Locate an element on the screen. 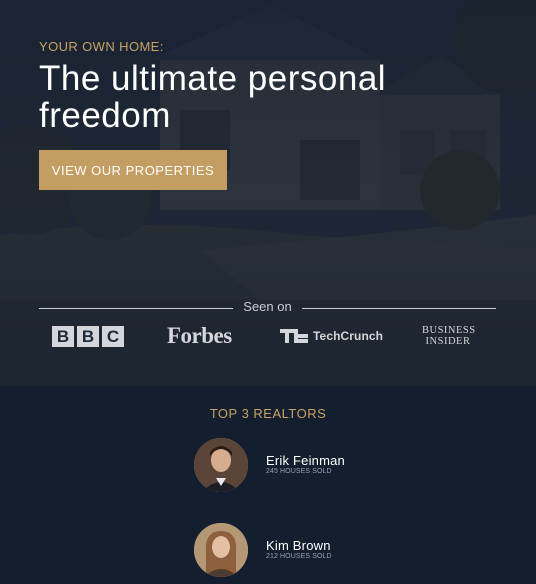 The height and width of the screenshot is (584, 536). realtor-houses-sold: 212 HOUSES SOLD is located at coordinates (299, 556).